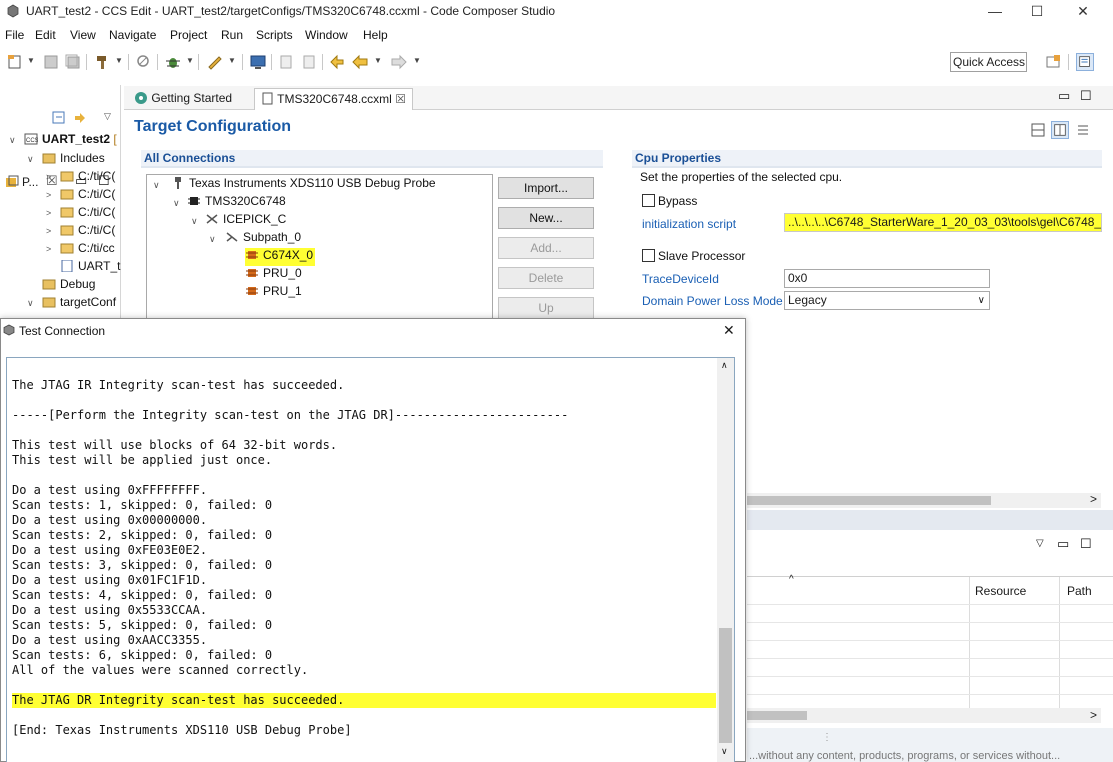  I want to click on quick-access-field: Quick Access, so click(988, 62).